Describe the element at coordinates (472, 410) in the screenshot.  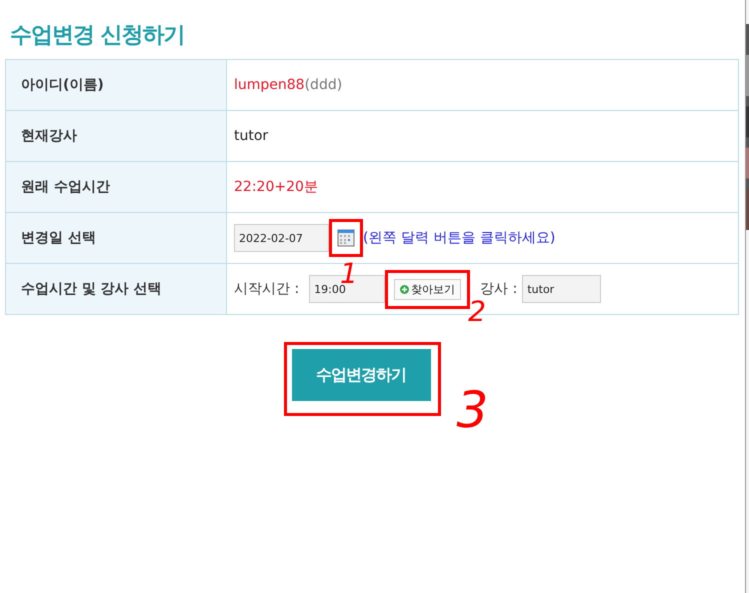
I see `handwritten-number: 3` at that location.